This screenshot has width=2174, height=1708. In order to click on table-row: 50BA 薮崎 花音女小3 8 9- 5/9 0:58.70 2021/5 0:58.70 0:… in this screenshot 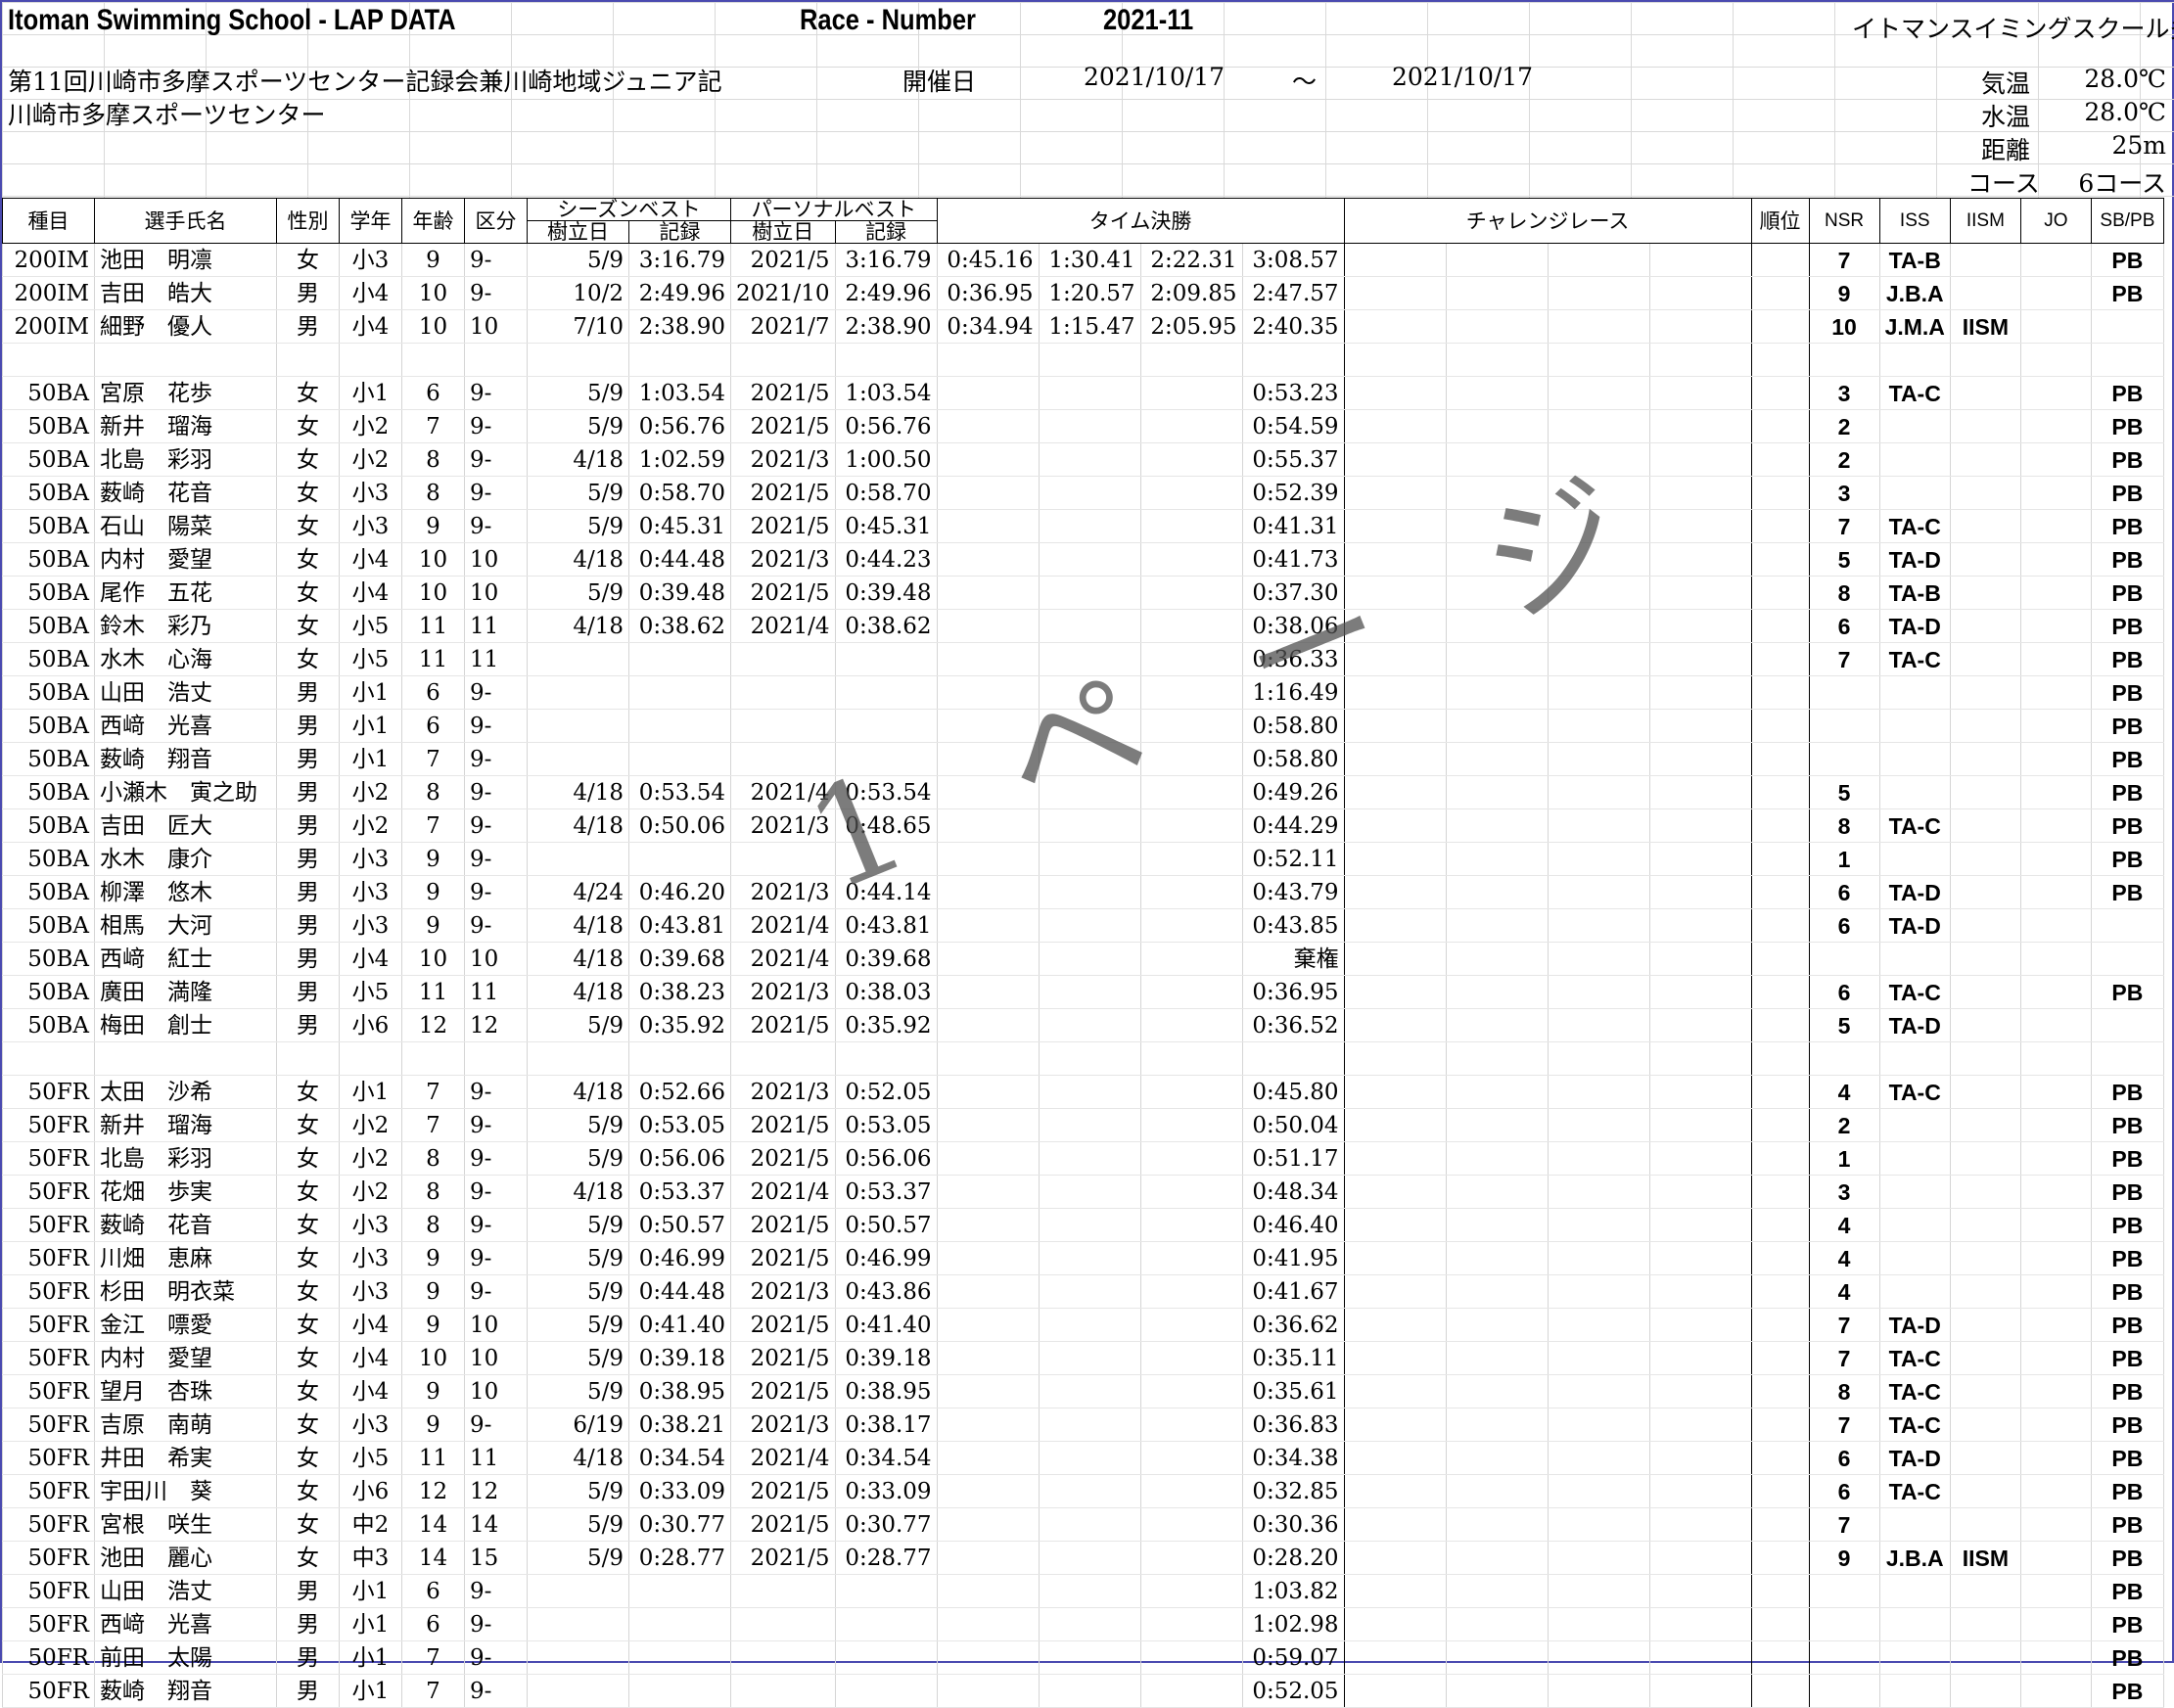, I will do `click(1083, 493)`.